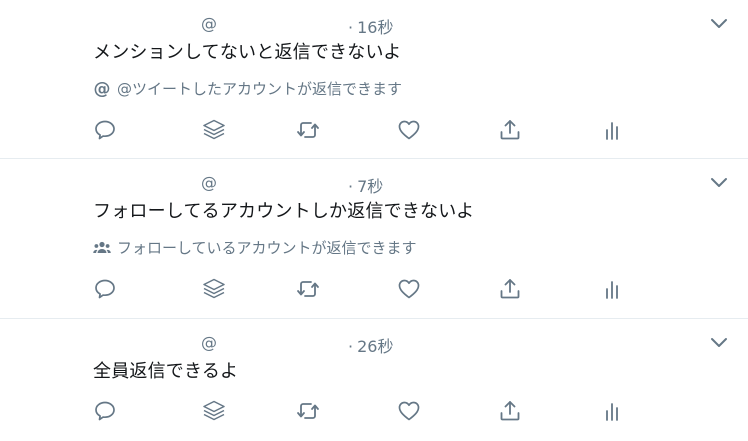 This screenshot has width=748, height=441. What do you see at coordinates (375, 346) in the screenshot?
I see `time-label: 26秒` at bounding box center [375, 346].